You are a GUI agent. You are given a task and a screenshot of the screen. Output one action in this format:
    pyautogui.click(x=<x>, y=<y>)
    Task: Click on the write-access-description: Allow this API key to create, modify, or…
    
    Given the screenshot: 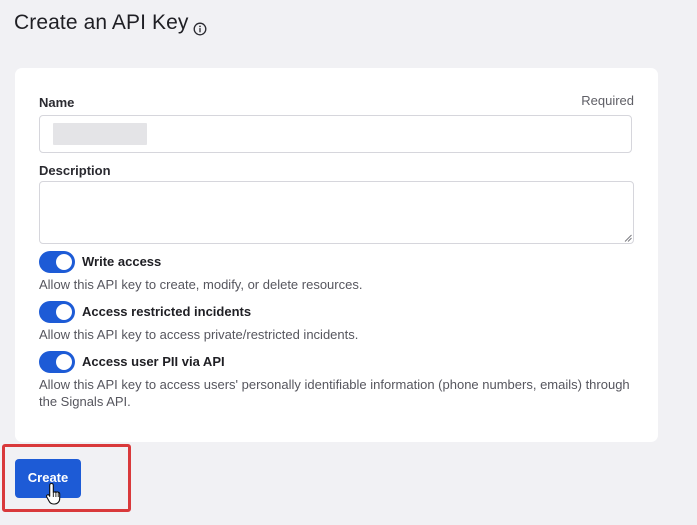 What is the action you would take?
    pyautogui.click(x=201, y=284)
    